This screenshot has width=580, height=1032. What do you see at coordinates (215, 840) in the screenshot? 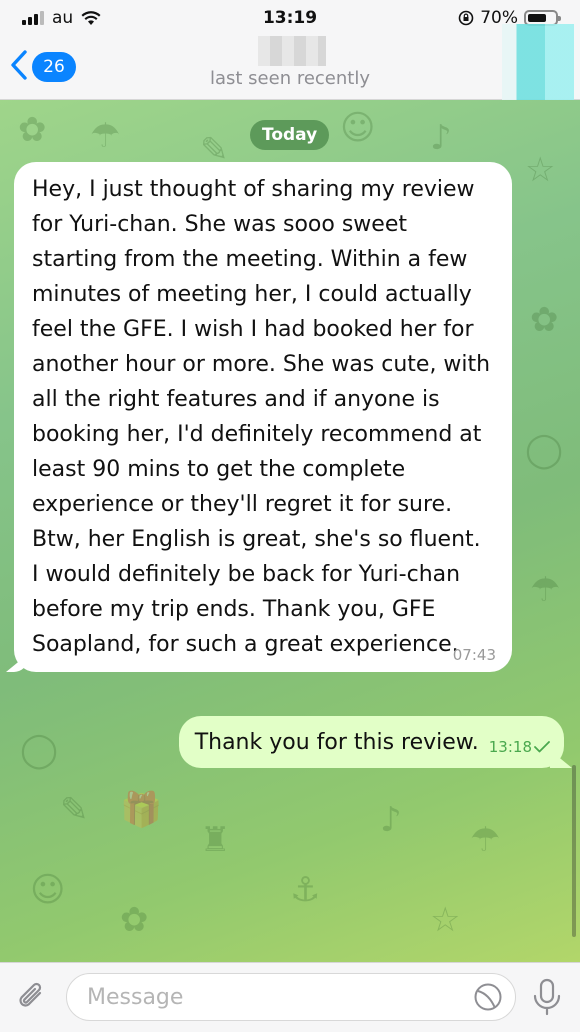
I see `wallpaper-doodle: ♜` at bounding box center [215, 840].